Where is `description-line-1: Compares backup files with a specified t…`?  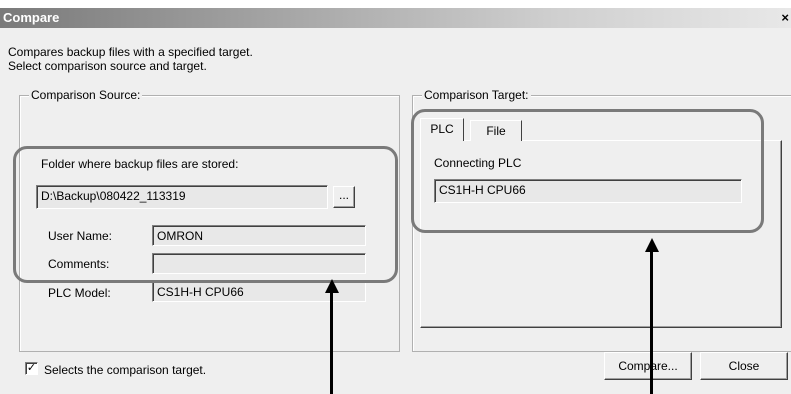 description-line-1: Compares backup files with a specified t… is located at coordinates (130, 52).